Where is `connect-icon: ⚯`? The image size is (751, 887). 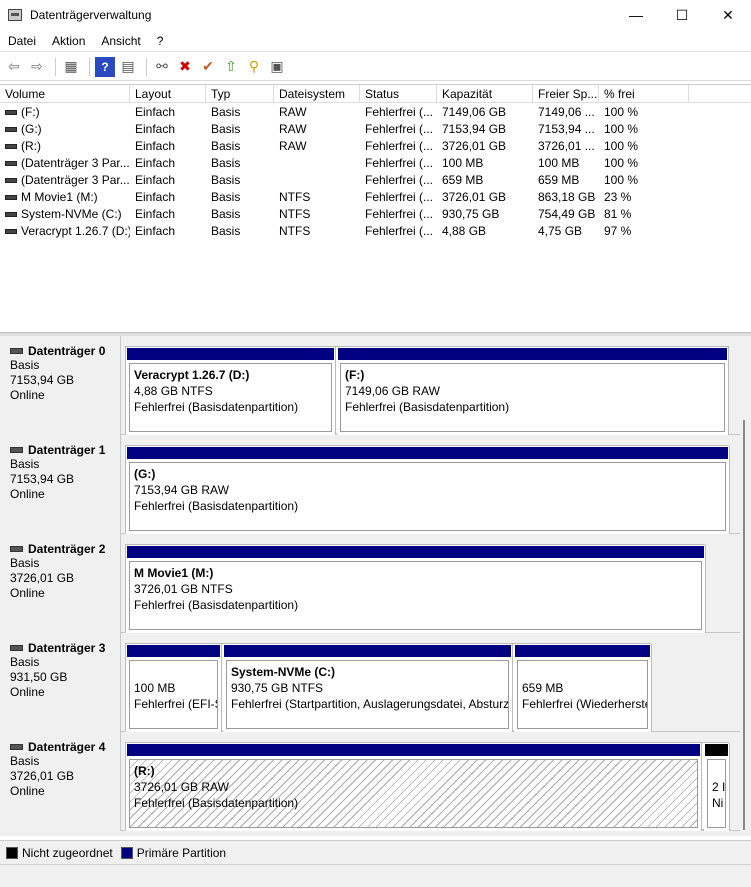
connect-icon: ⚯ is located at coordinates (162, 67).